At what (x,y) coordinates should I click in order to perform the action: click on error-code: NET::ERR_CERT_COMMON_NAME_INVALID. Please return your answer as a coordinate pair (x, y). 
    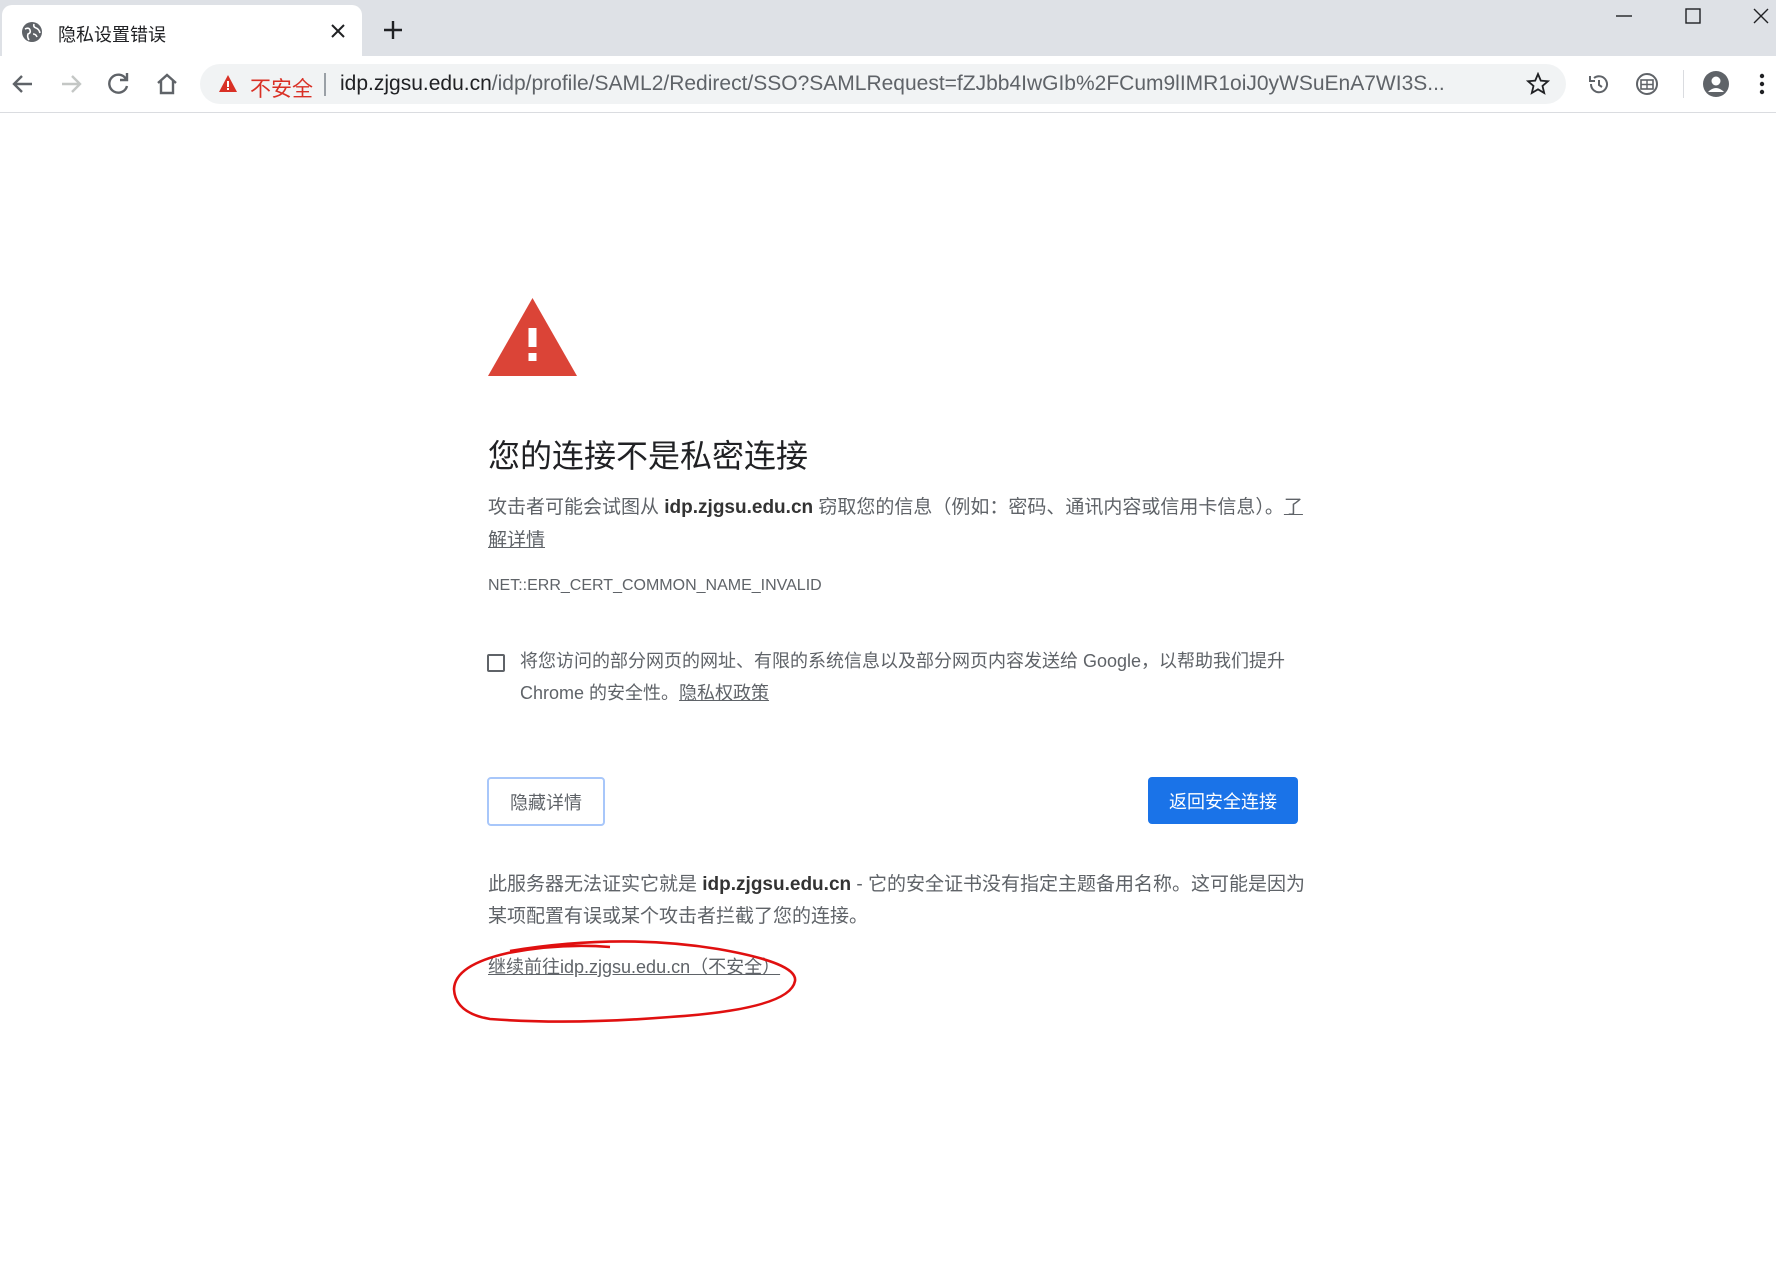
    Looking at the image, I should click on (655, 585).